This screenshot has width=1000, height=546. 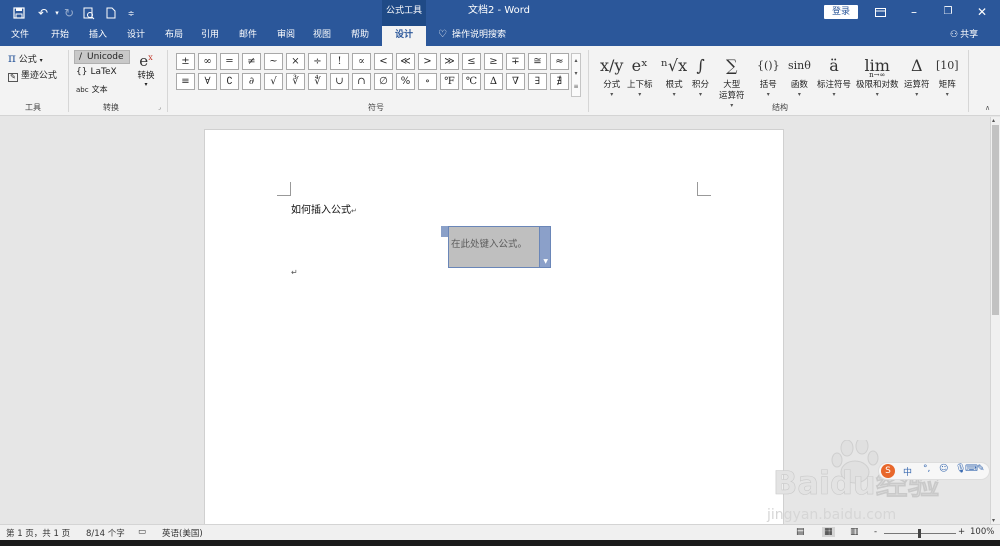 I want to click on tab-layout: 布局, so click(x=174, y=36).